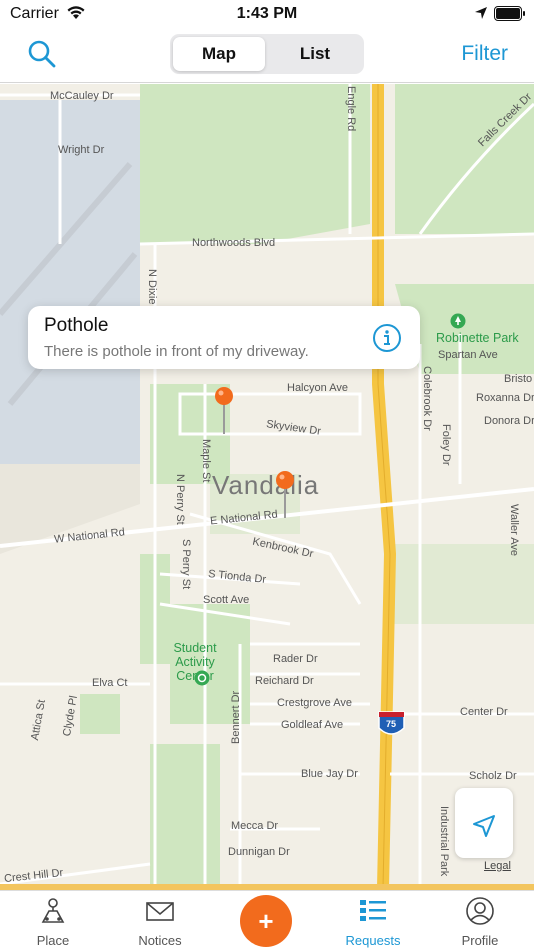 Image resolution: width=534 pixels, height=950 pixels. Describe the element at coordinates (481, 13) in the screenshot. I see `location-services-icon` at that location.